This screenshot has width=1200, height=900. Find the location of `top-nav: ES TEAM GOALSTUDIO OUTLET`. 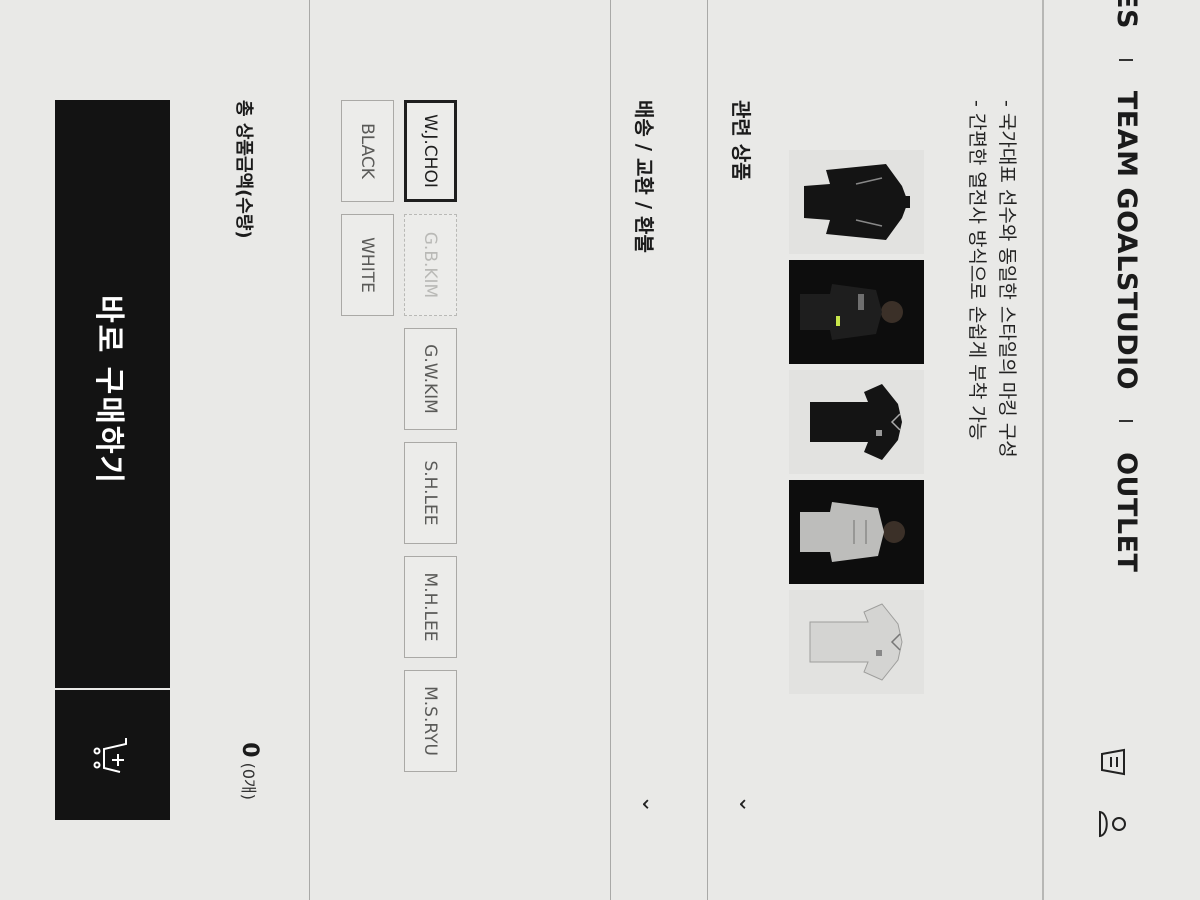

top-nav: ES TEAM GOALSTUDIO OUTLET is located at coordinates (1126, 286).